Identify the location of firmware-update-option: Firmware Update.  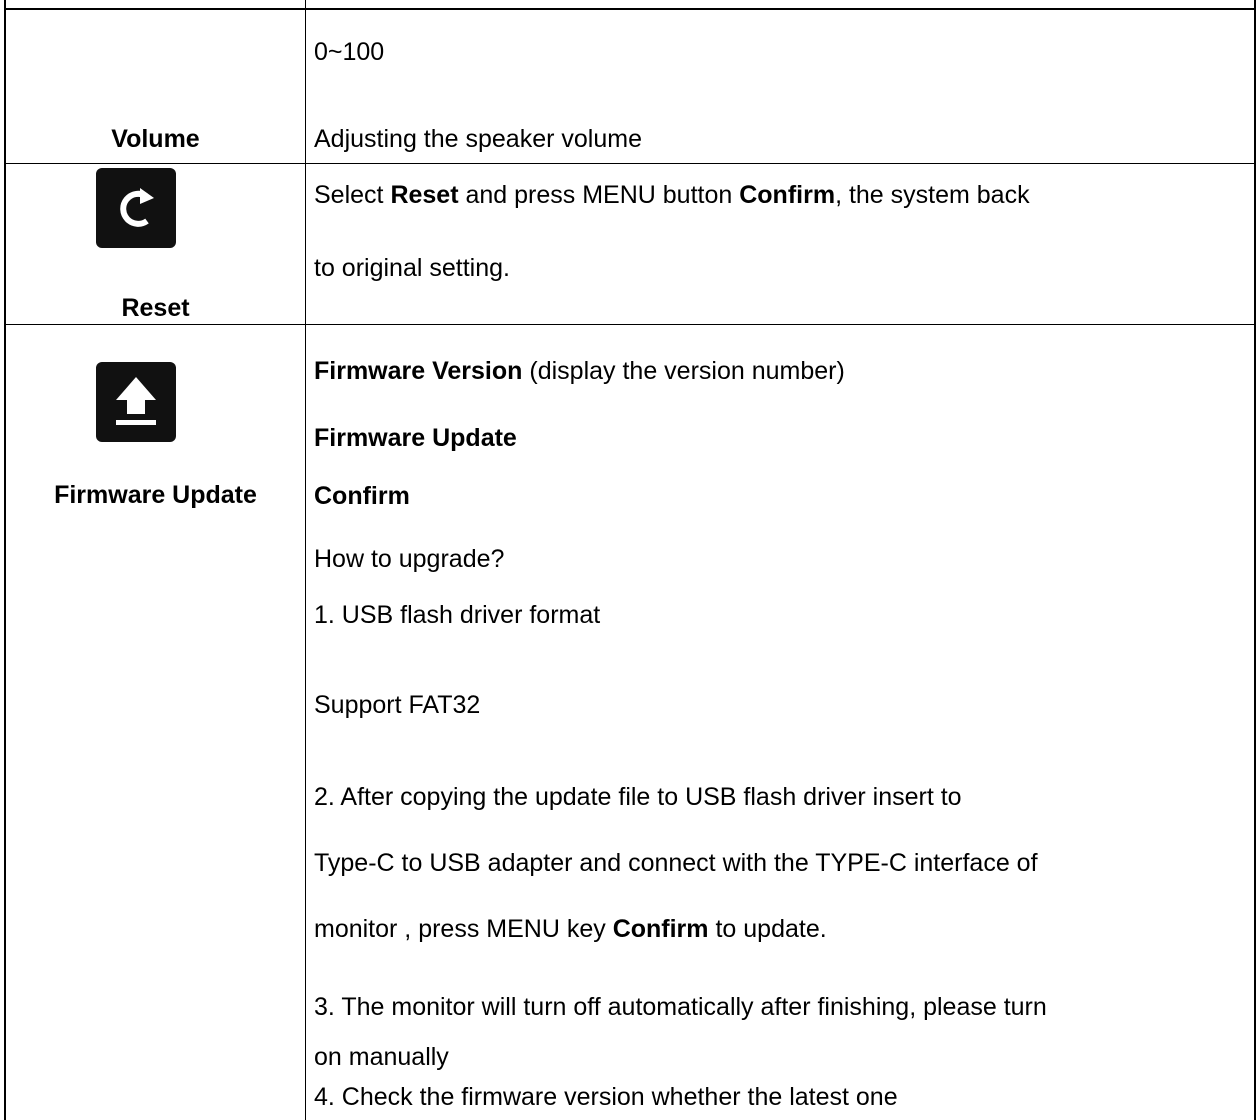
(415, 438).